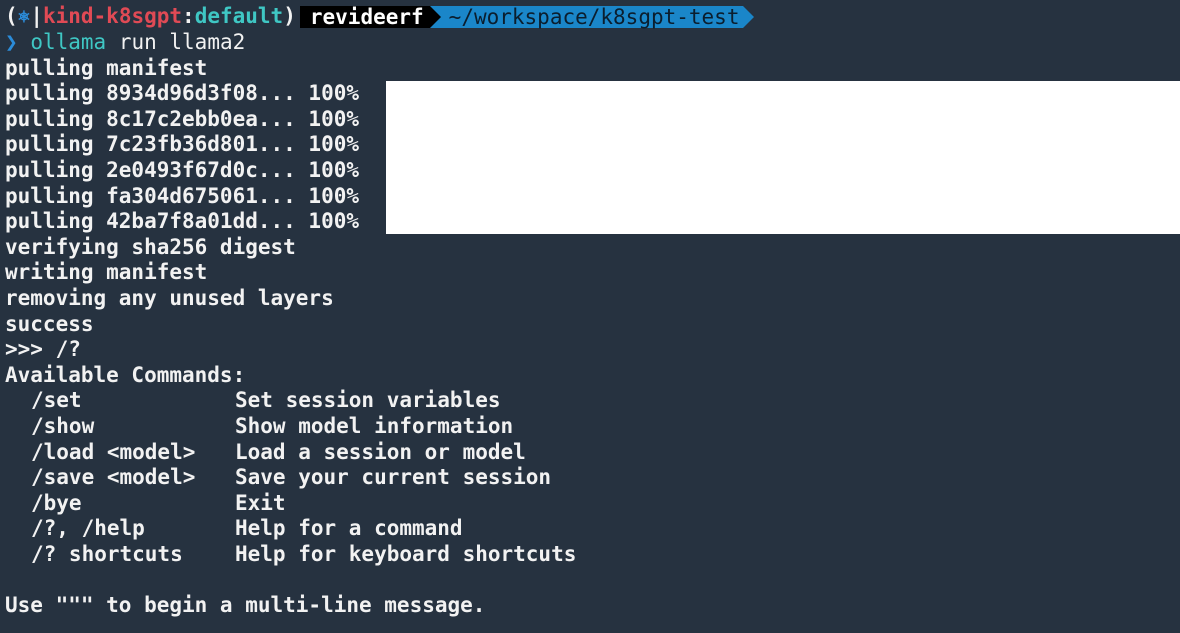  What do you see at coordinates (239, 16) in the screenshot?
I see `kube-namespace: default` at bounding box center [239, 16].